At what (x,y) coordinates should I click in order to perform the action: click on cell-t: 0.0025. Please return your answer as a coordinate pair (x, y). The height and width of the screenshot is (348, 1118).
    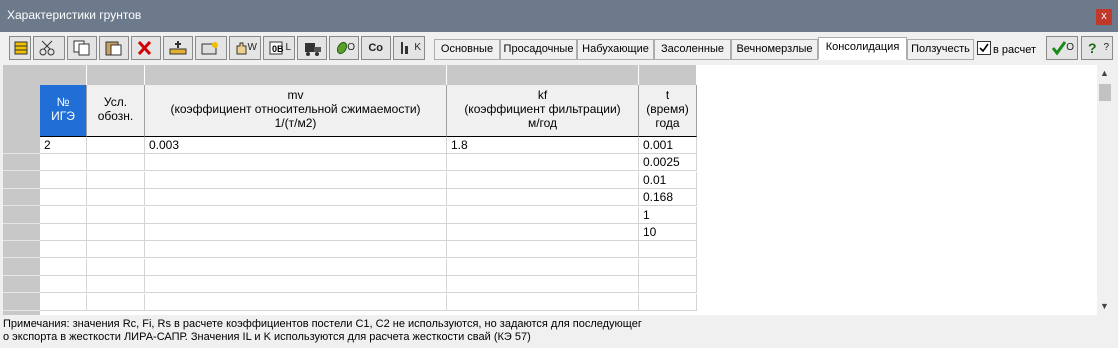
    Looking at the image, I should click on (668, 162).